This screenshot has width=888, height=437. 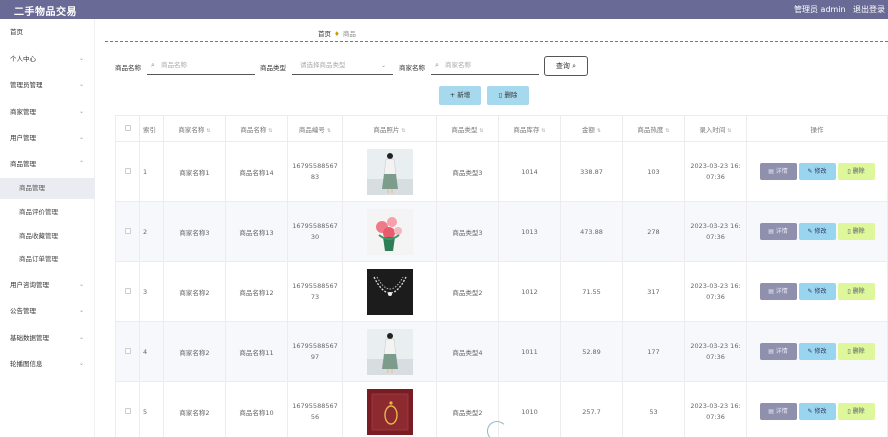 What do you see at coordinates (529, 171) in the screenshot?
I see `stock-cell: 1014` at bounding box center [529, 171].